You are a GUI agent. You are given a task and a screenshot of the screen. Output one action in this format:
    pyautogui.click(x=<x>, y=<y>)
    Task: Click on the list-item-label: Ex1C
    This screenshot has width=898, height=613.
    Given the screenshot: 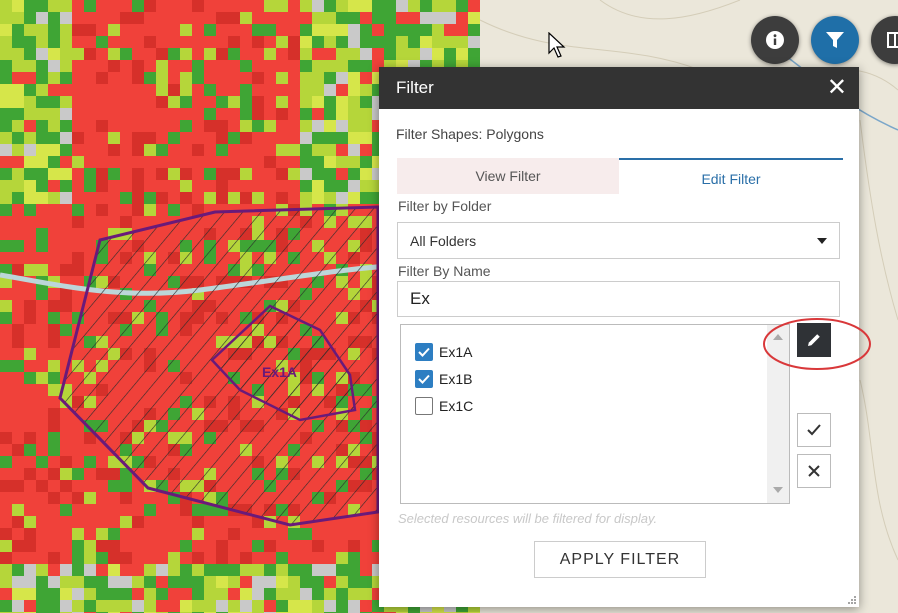 What is the action you would take?
    pyautogui.click(x=456, y=406)
    